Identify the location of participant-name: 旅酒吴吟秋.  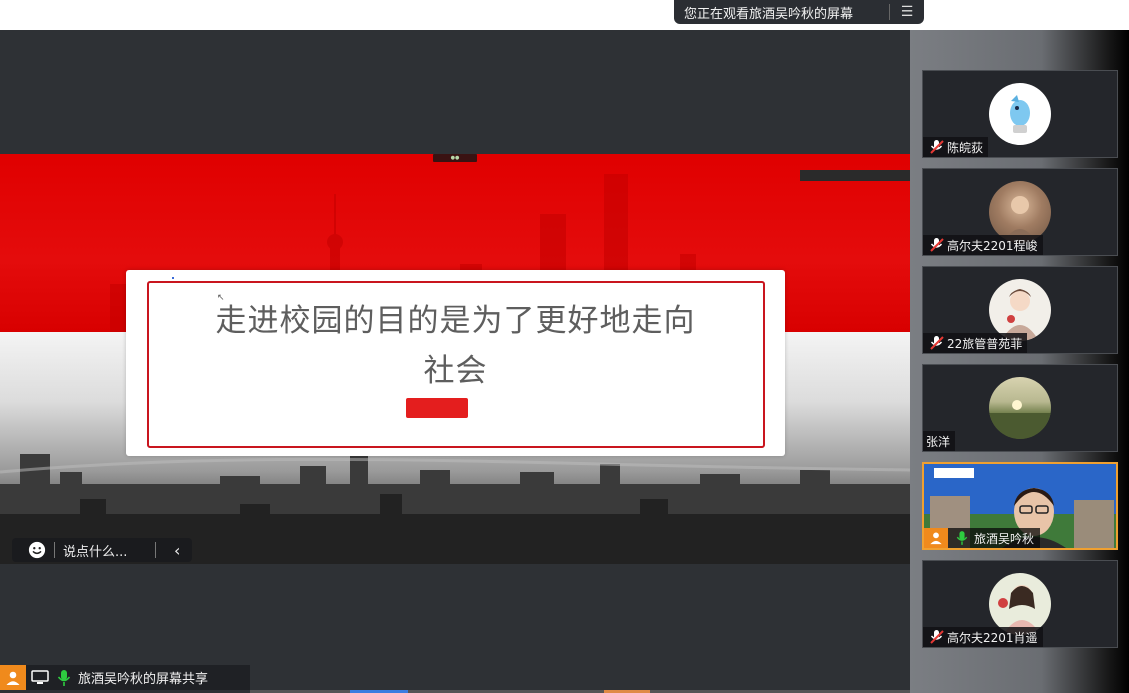
(1004, 538).